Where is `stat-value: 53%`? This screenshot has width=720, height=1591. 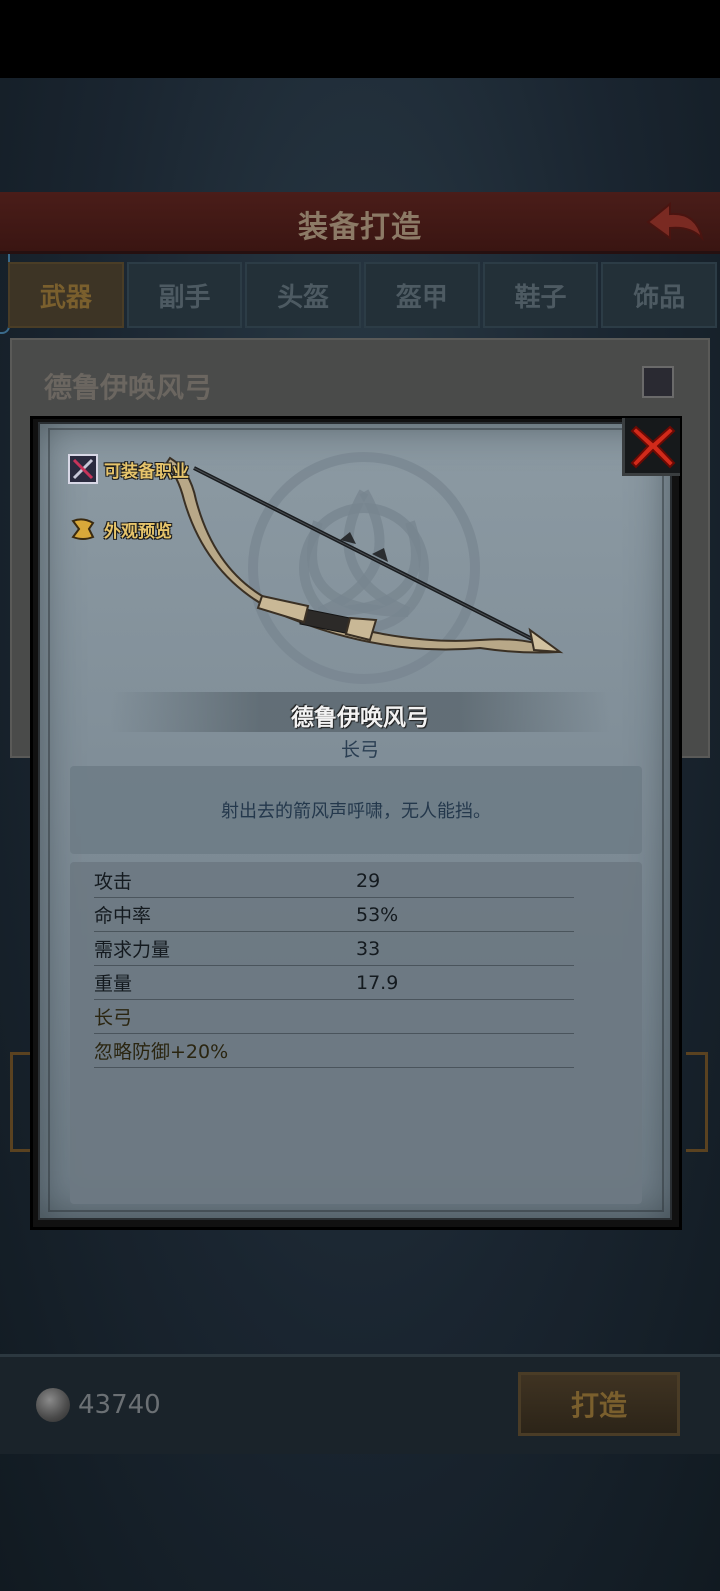
stat-value: 53% is located at coordinates (377, 914).